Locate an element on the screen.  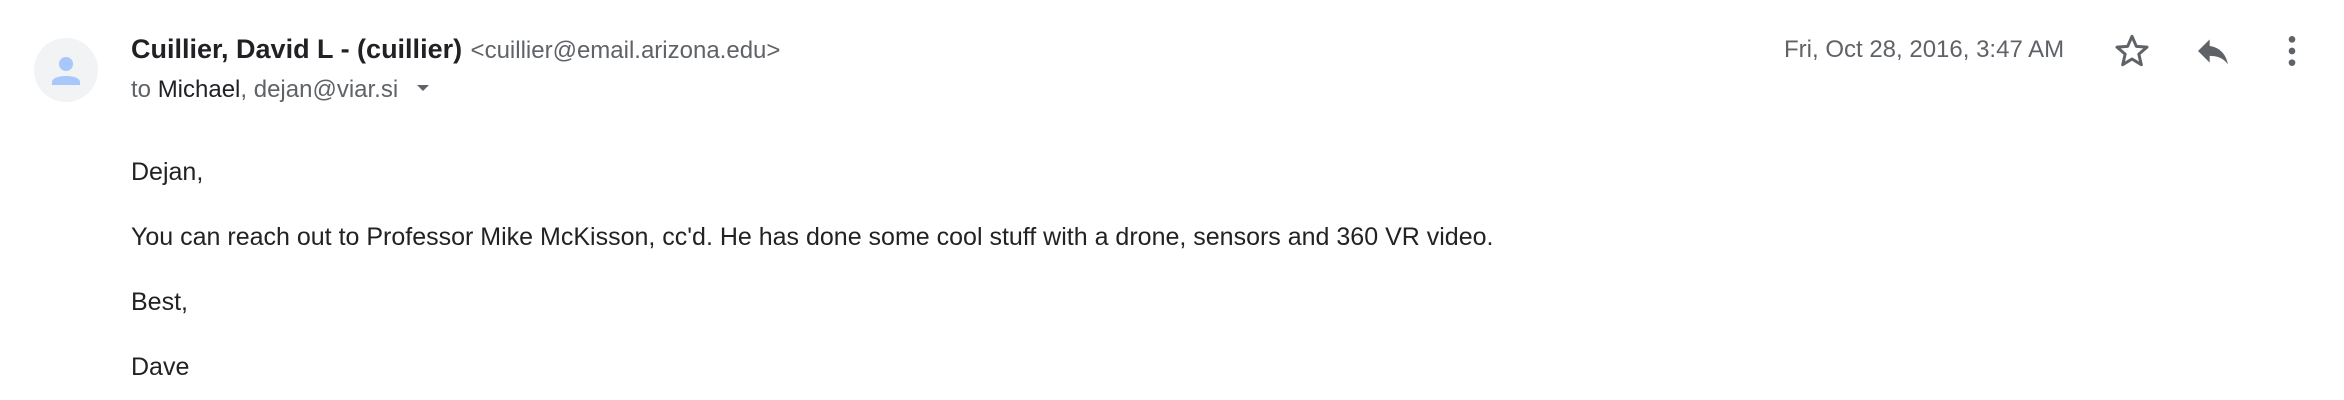
body-greeting: Dejan, is located at coordinates (167, 172).